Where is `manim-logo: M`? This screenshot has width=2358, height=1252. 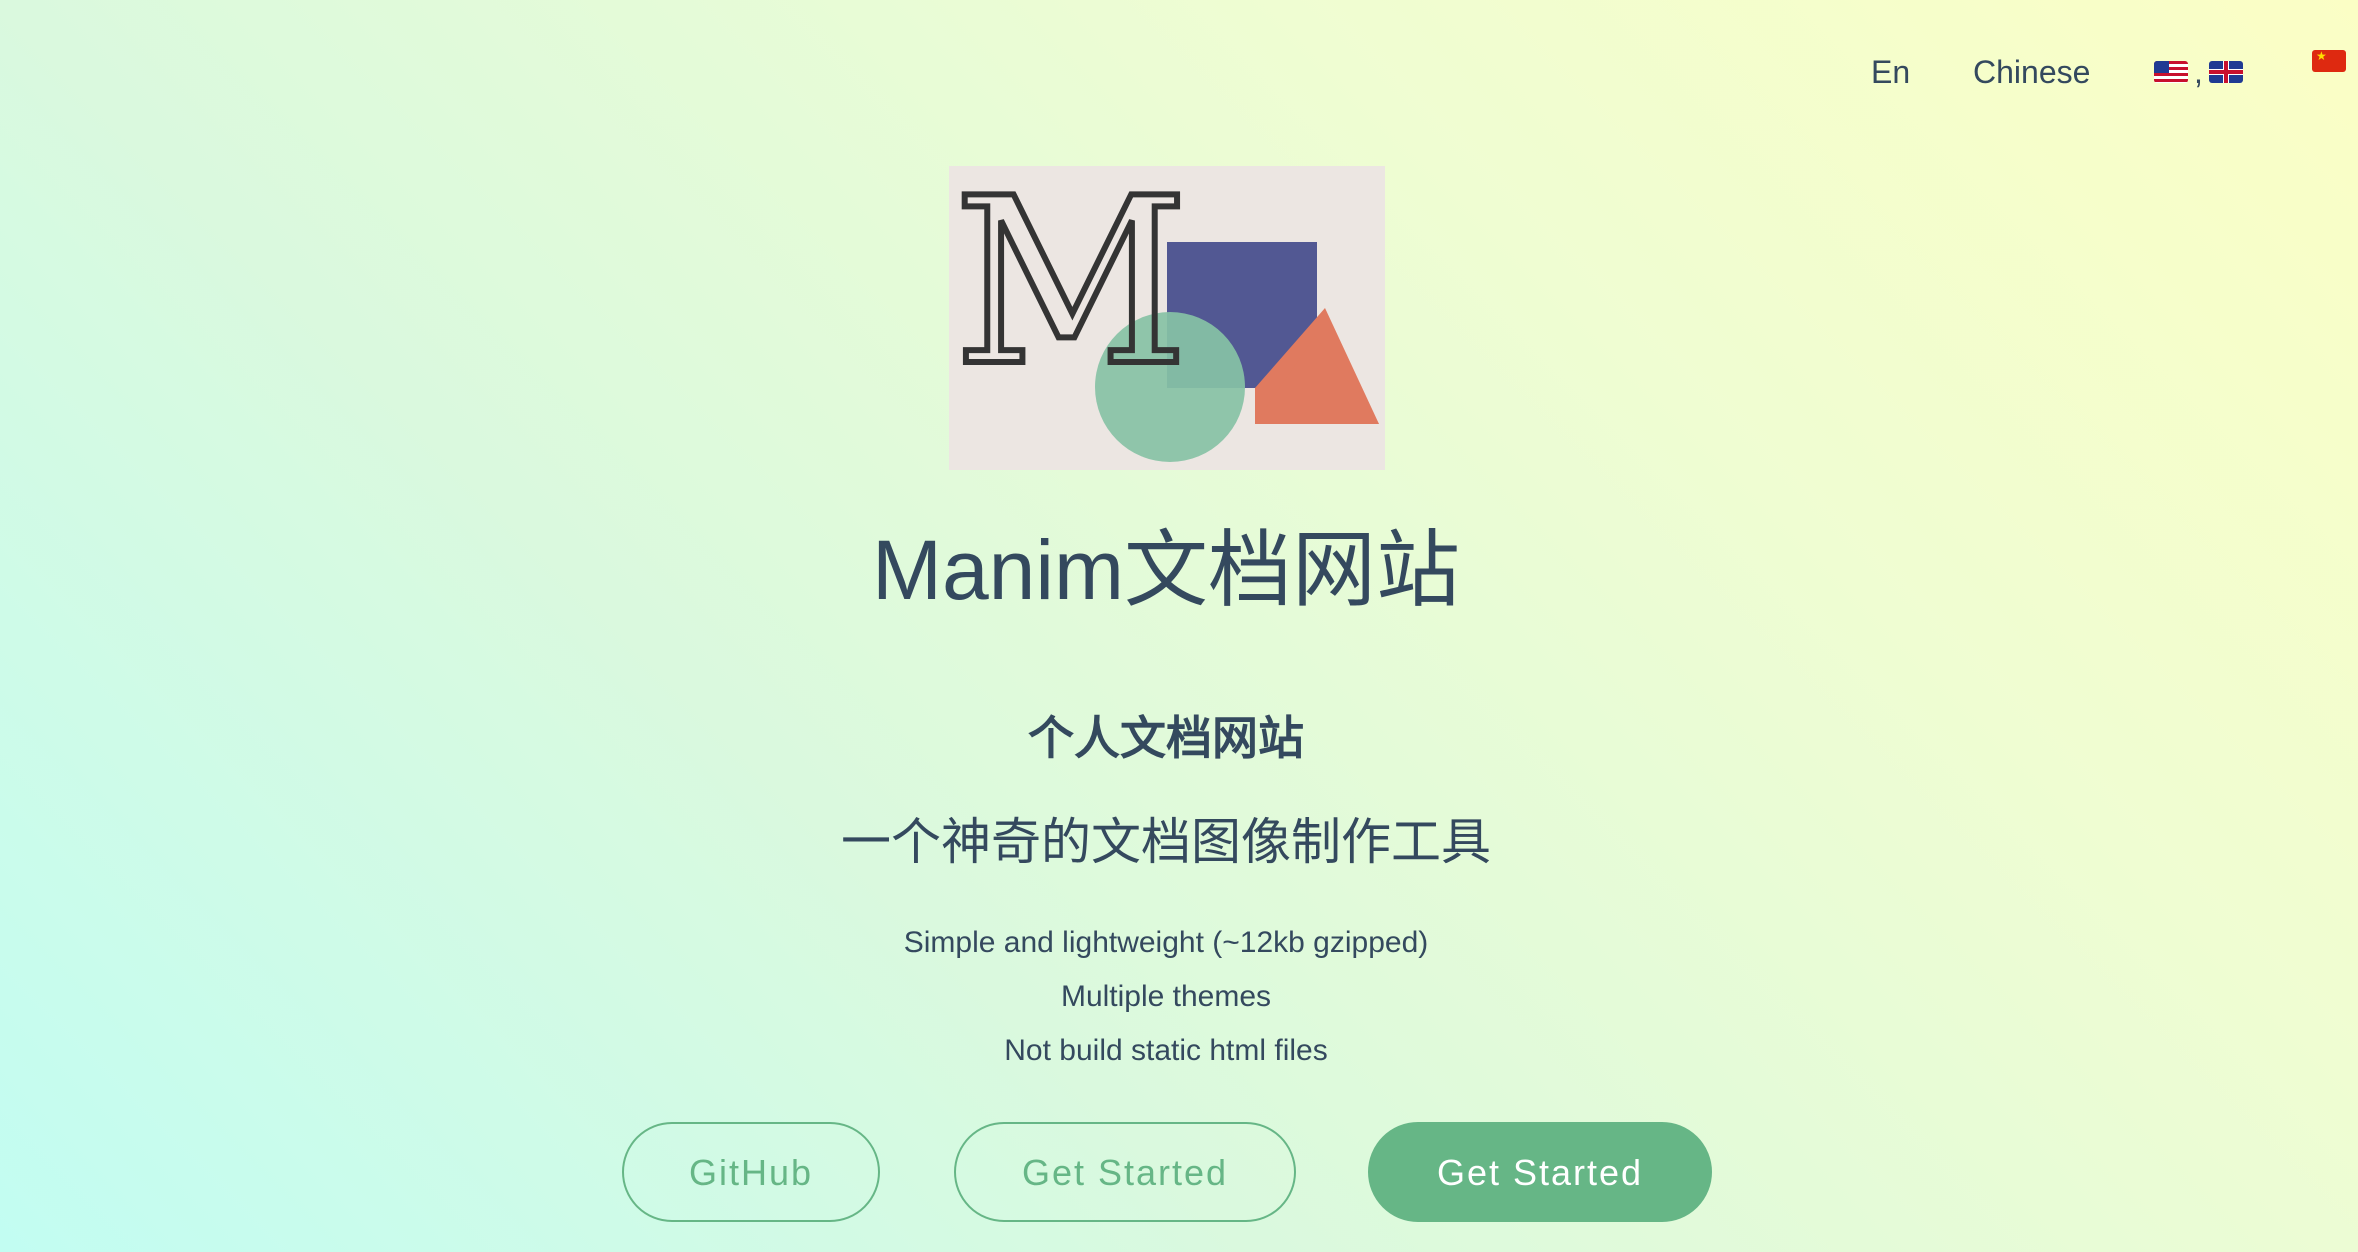 manim-logo: M is located at coordinates (1167, 318).